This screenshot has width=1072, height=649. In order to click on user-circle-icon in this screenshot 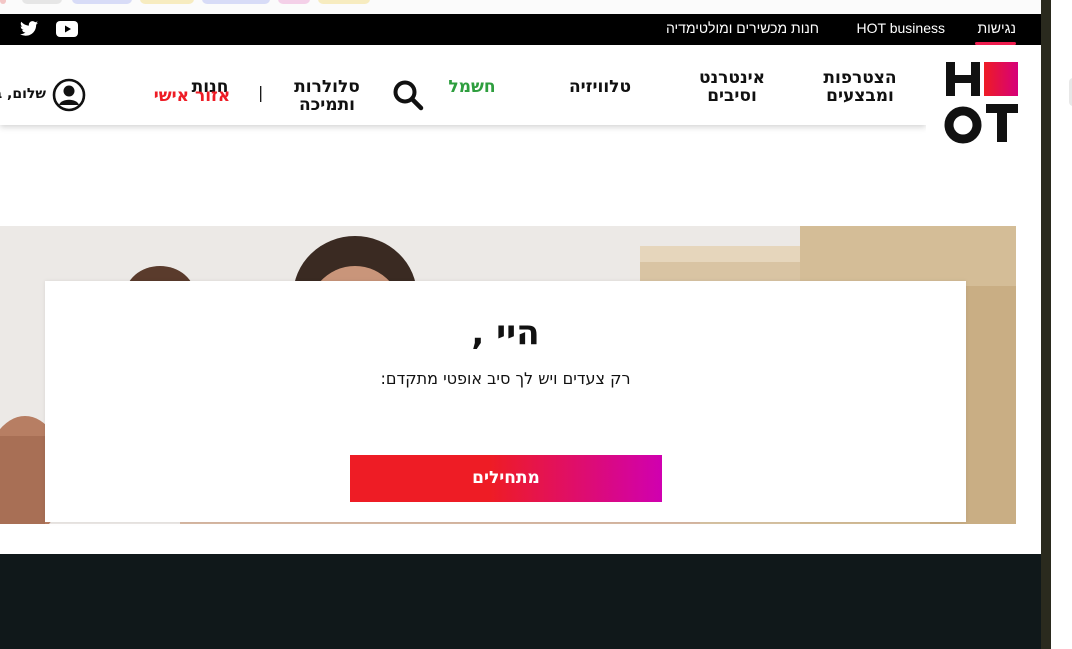, I will do `click(69, 97)`.